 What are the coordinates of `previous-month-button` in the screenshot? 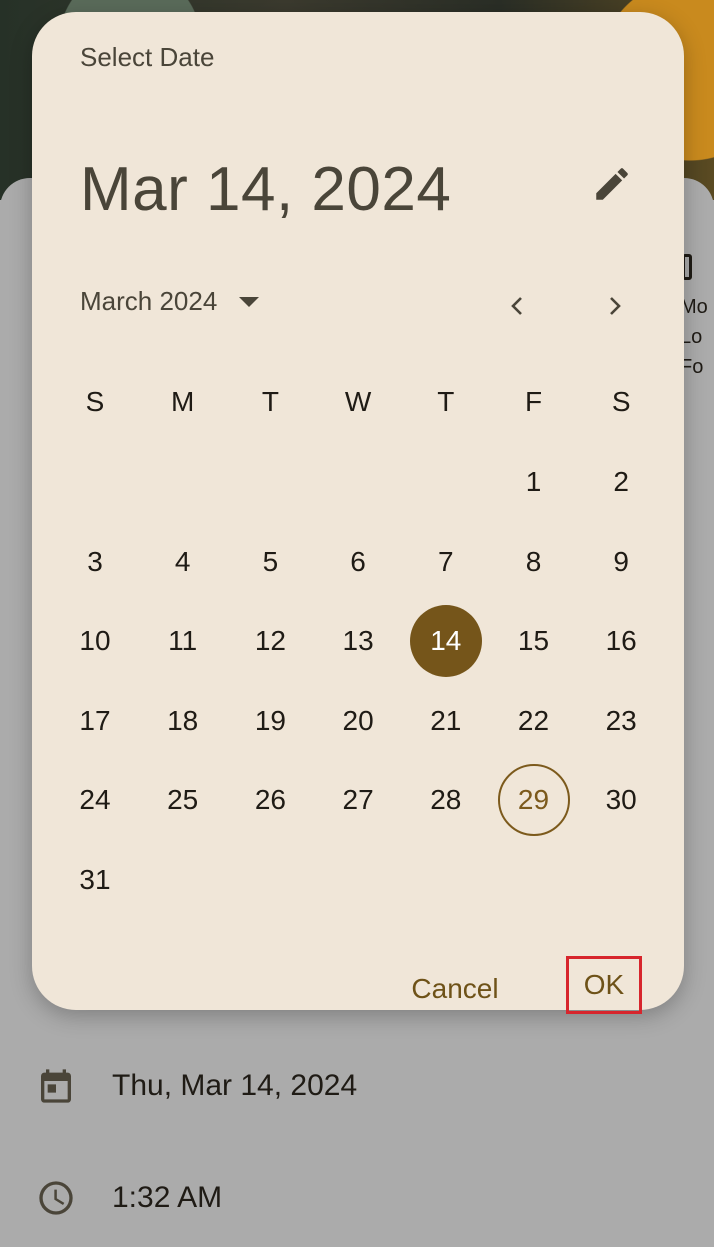 It's located at (518, 308).